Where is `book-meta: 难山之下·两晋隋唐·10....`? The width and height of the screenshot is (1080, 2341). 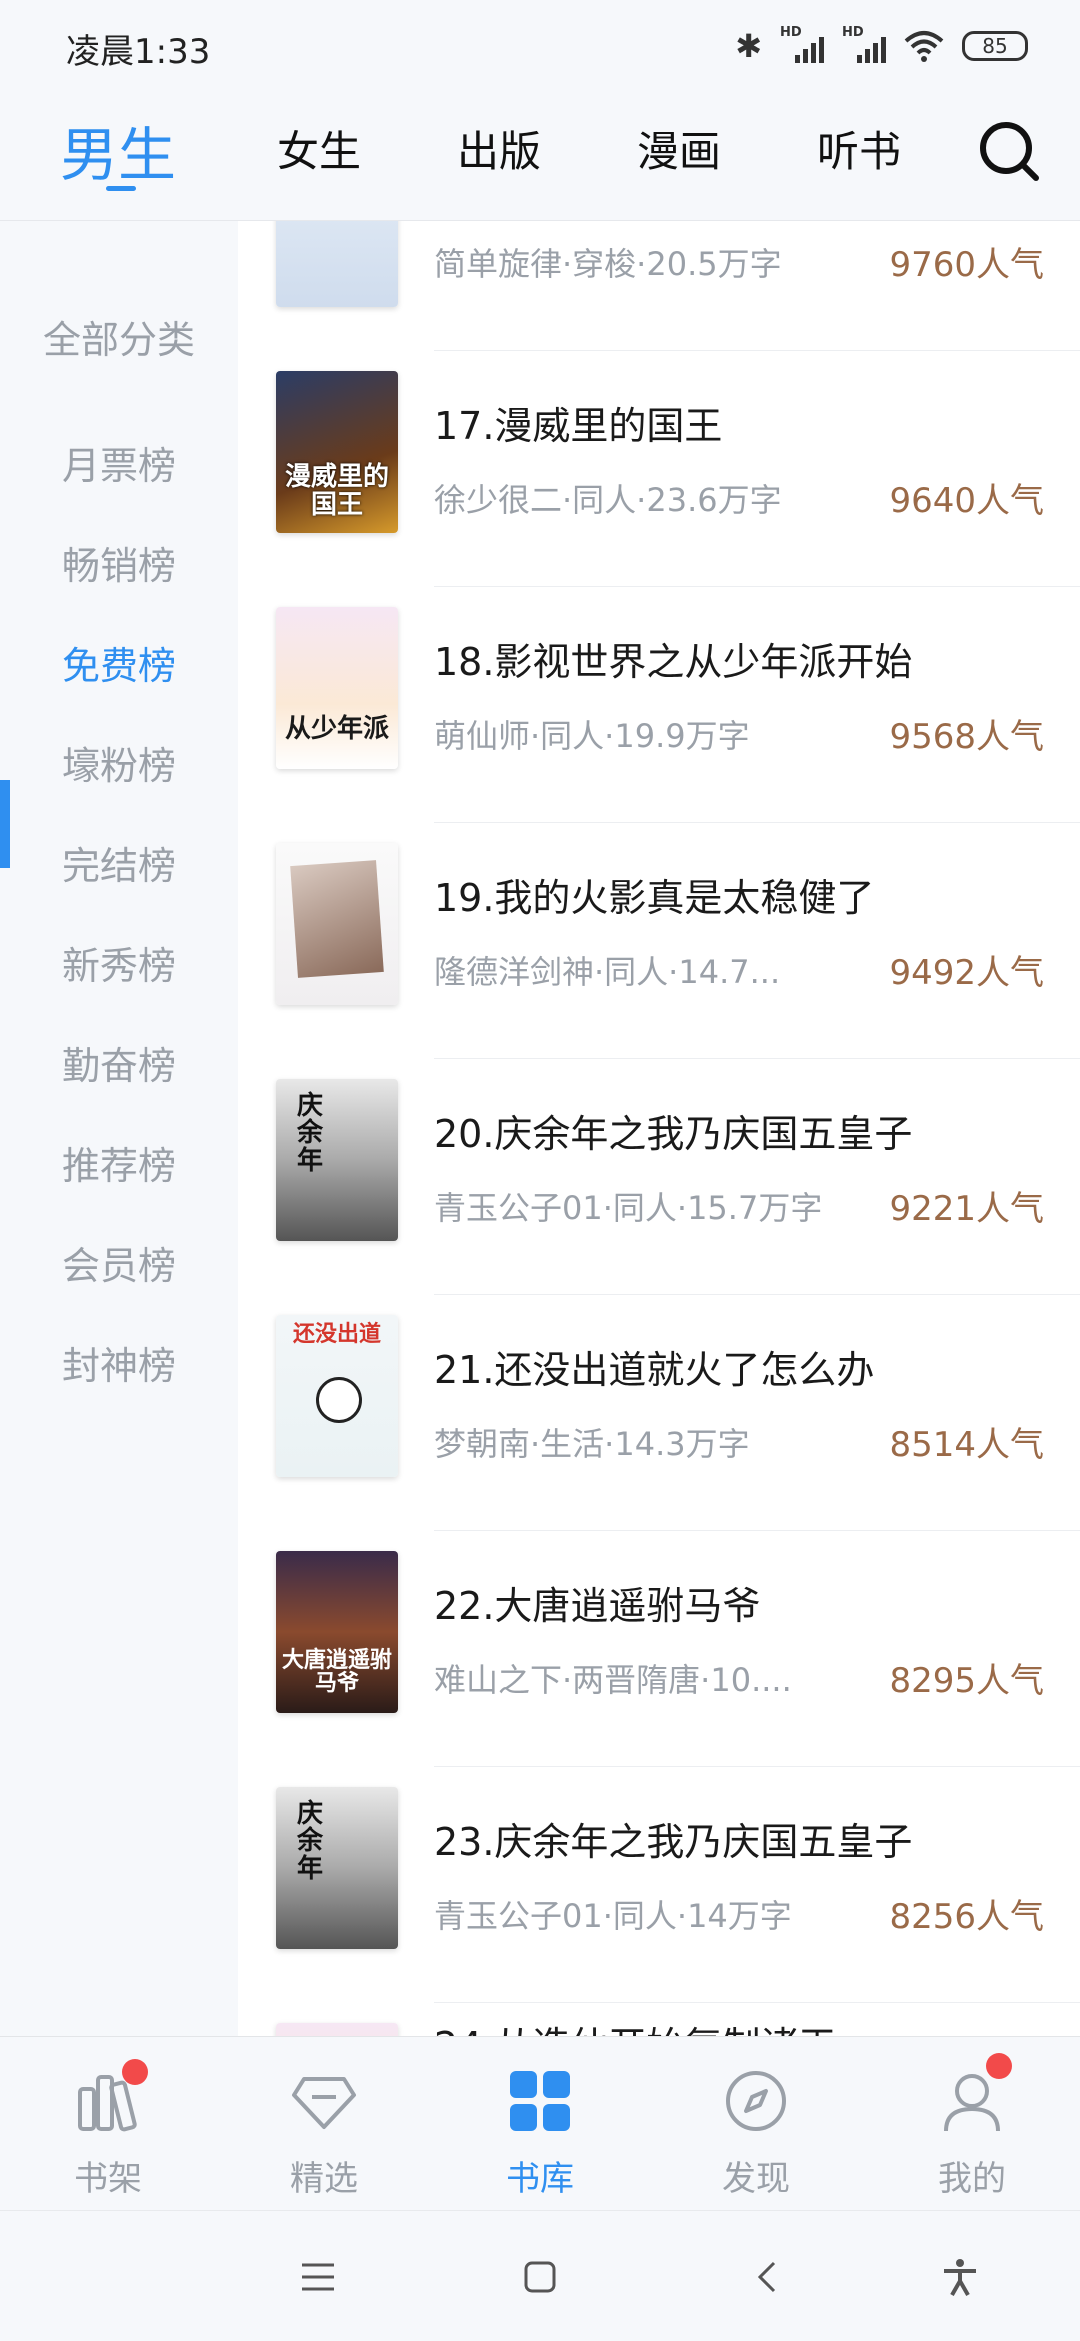
book-meta: 难山之下·两晋隋唐·10.... is located at coordinates (613, 1680).